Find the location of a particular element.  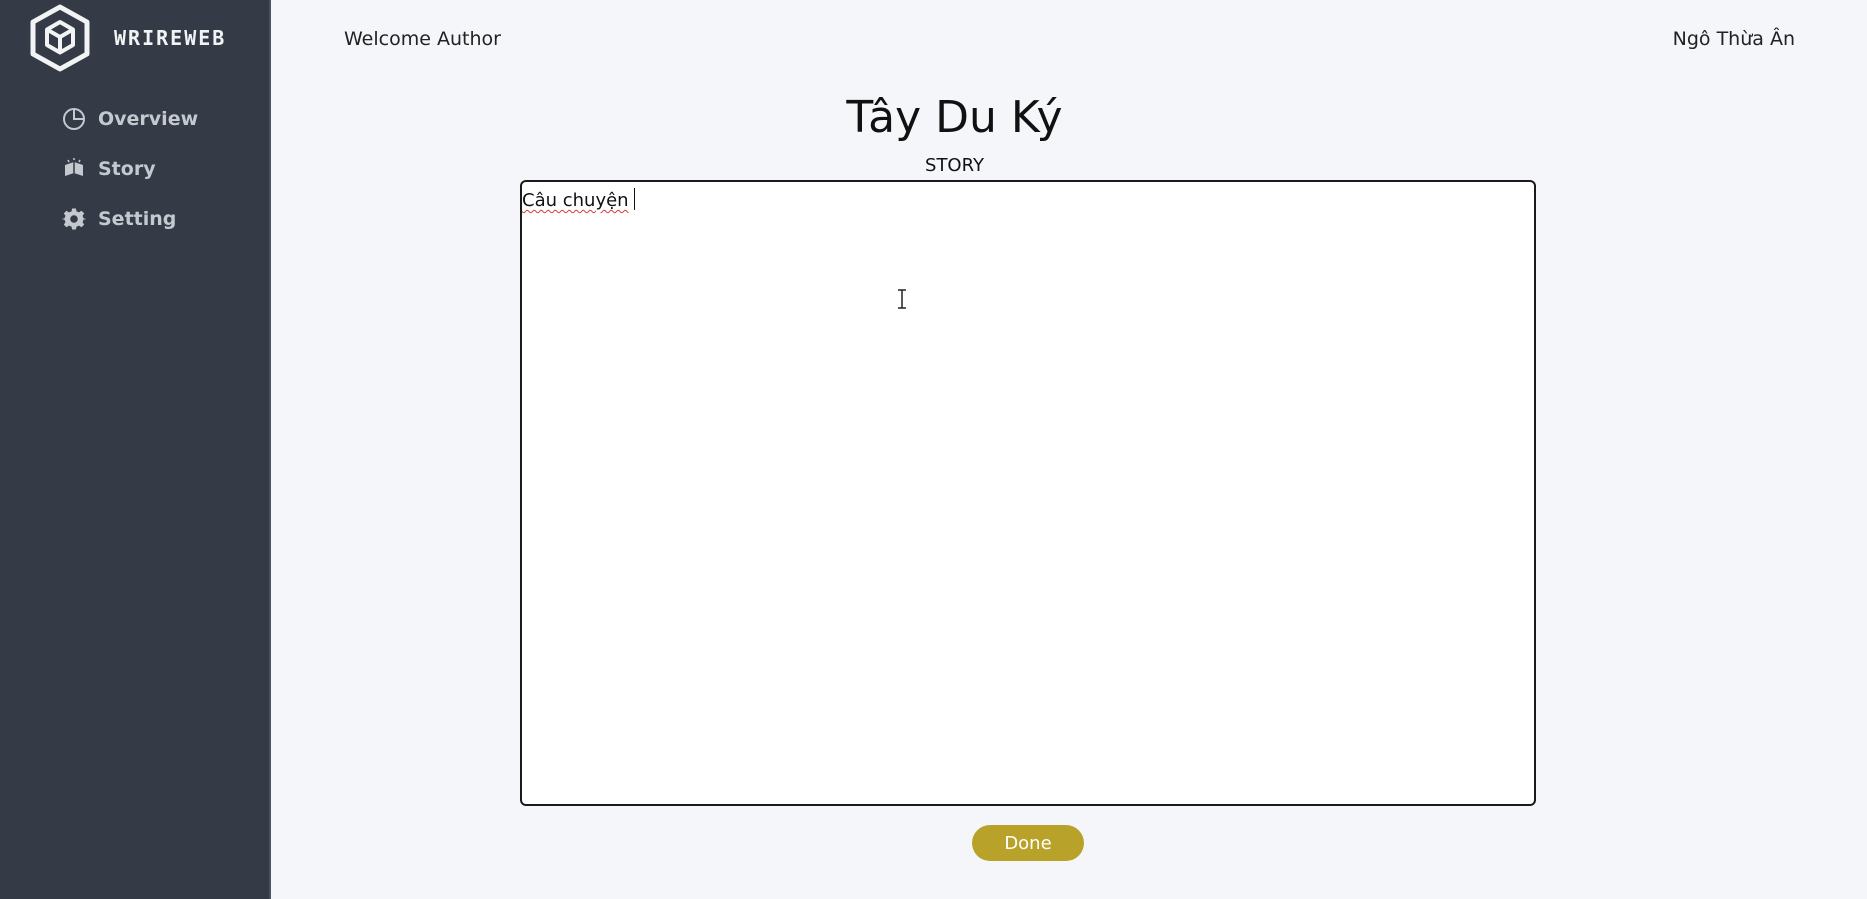

done-button: Done is located at coordinates (1028, 843).